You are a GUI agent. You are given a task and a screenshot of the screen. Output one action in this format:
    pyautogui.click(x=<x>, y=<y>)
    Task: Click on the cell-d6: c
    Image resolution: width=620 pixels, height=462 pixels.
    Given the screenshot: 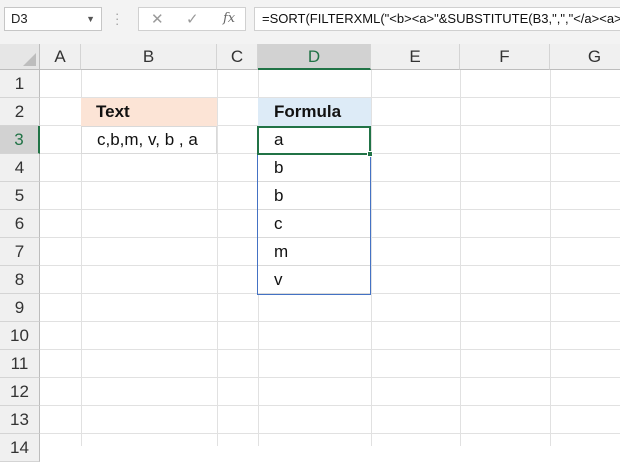 What is the action you would take?
    pyautogui.click(x=314, y=224)
    